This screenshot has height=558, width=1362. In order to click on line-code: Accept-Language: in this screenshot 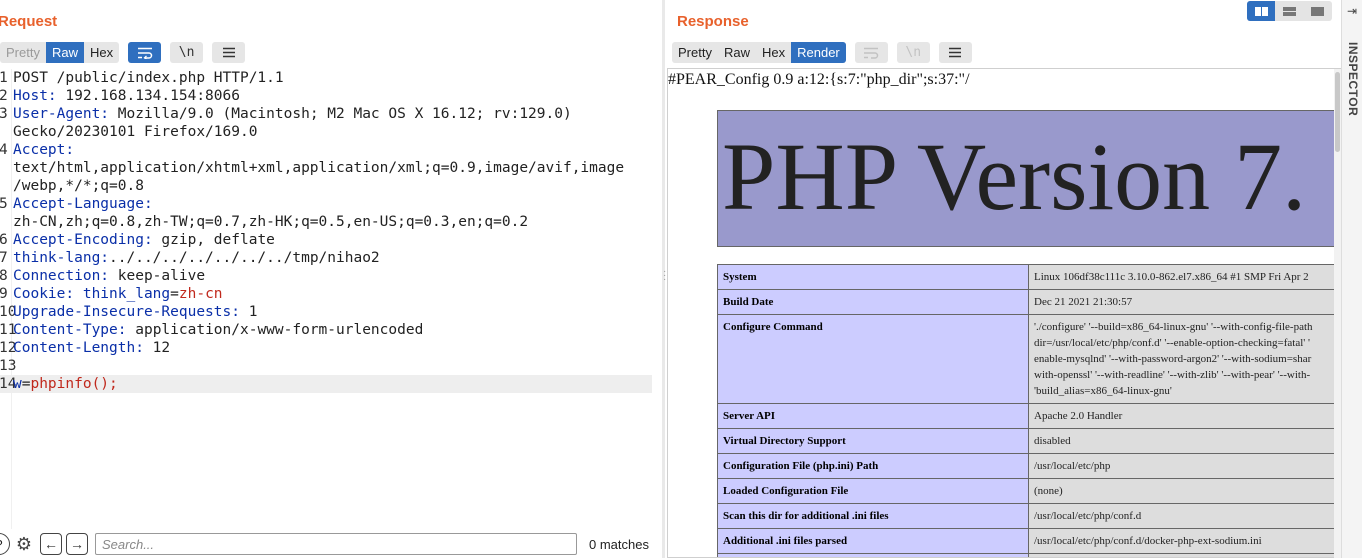, I will do `click(83, 204)`.